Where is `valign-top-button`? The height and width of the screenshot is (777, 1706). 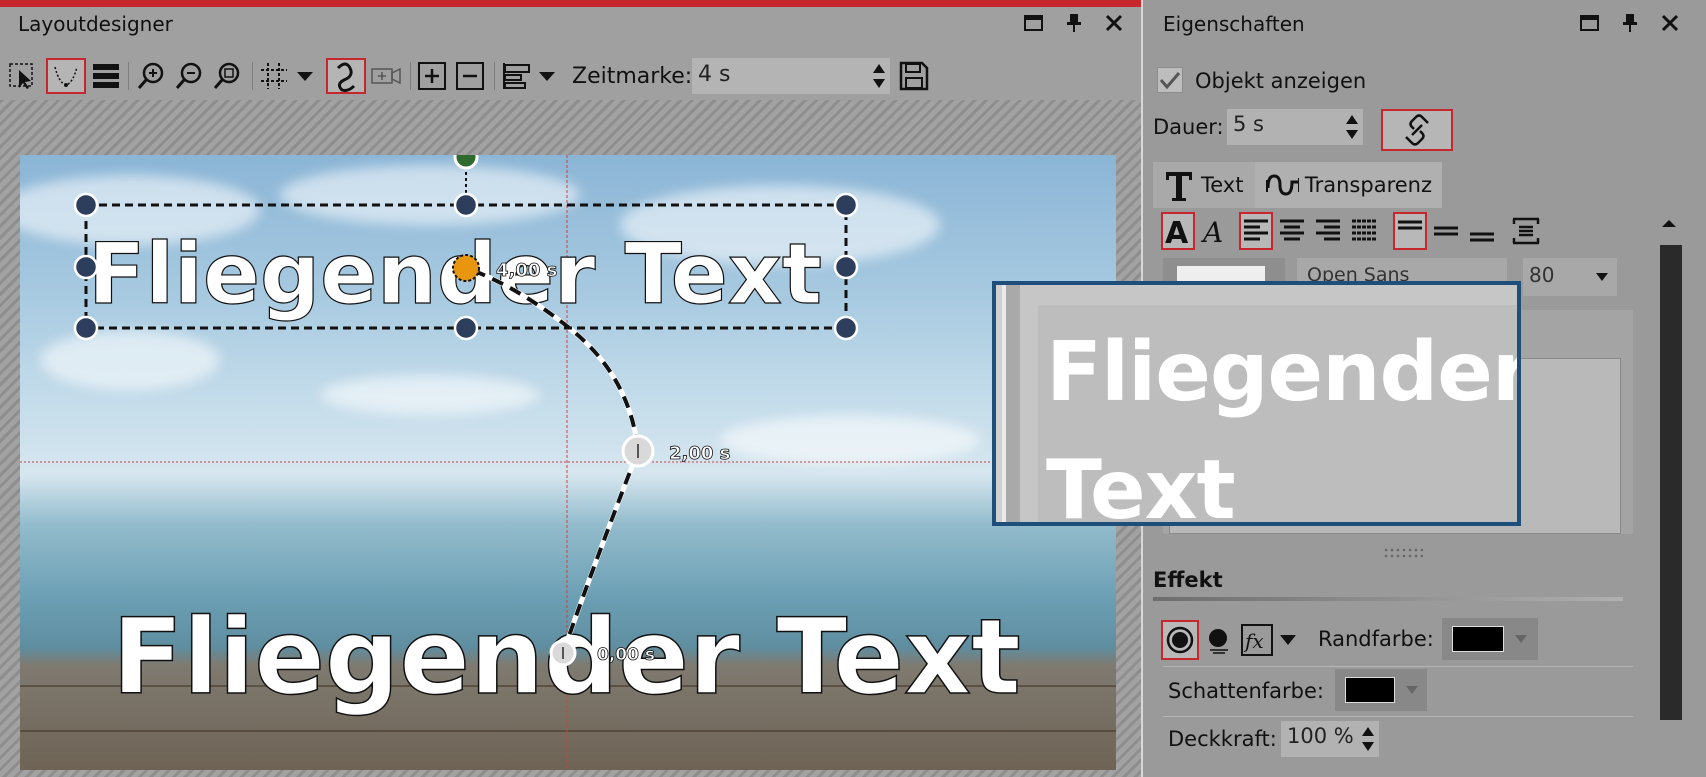 valign-top-button is located at coordinates (1410, 231).